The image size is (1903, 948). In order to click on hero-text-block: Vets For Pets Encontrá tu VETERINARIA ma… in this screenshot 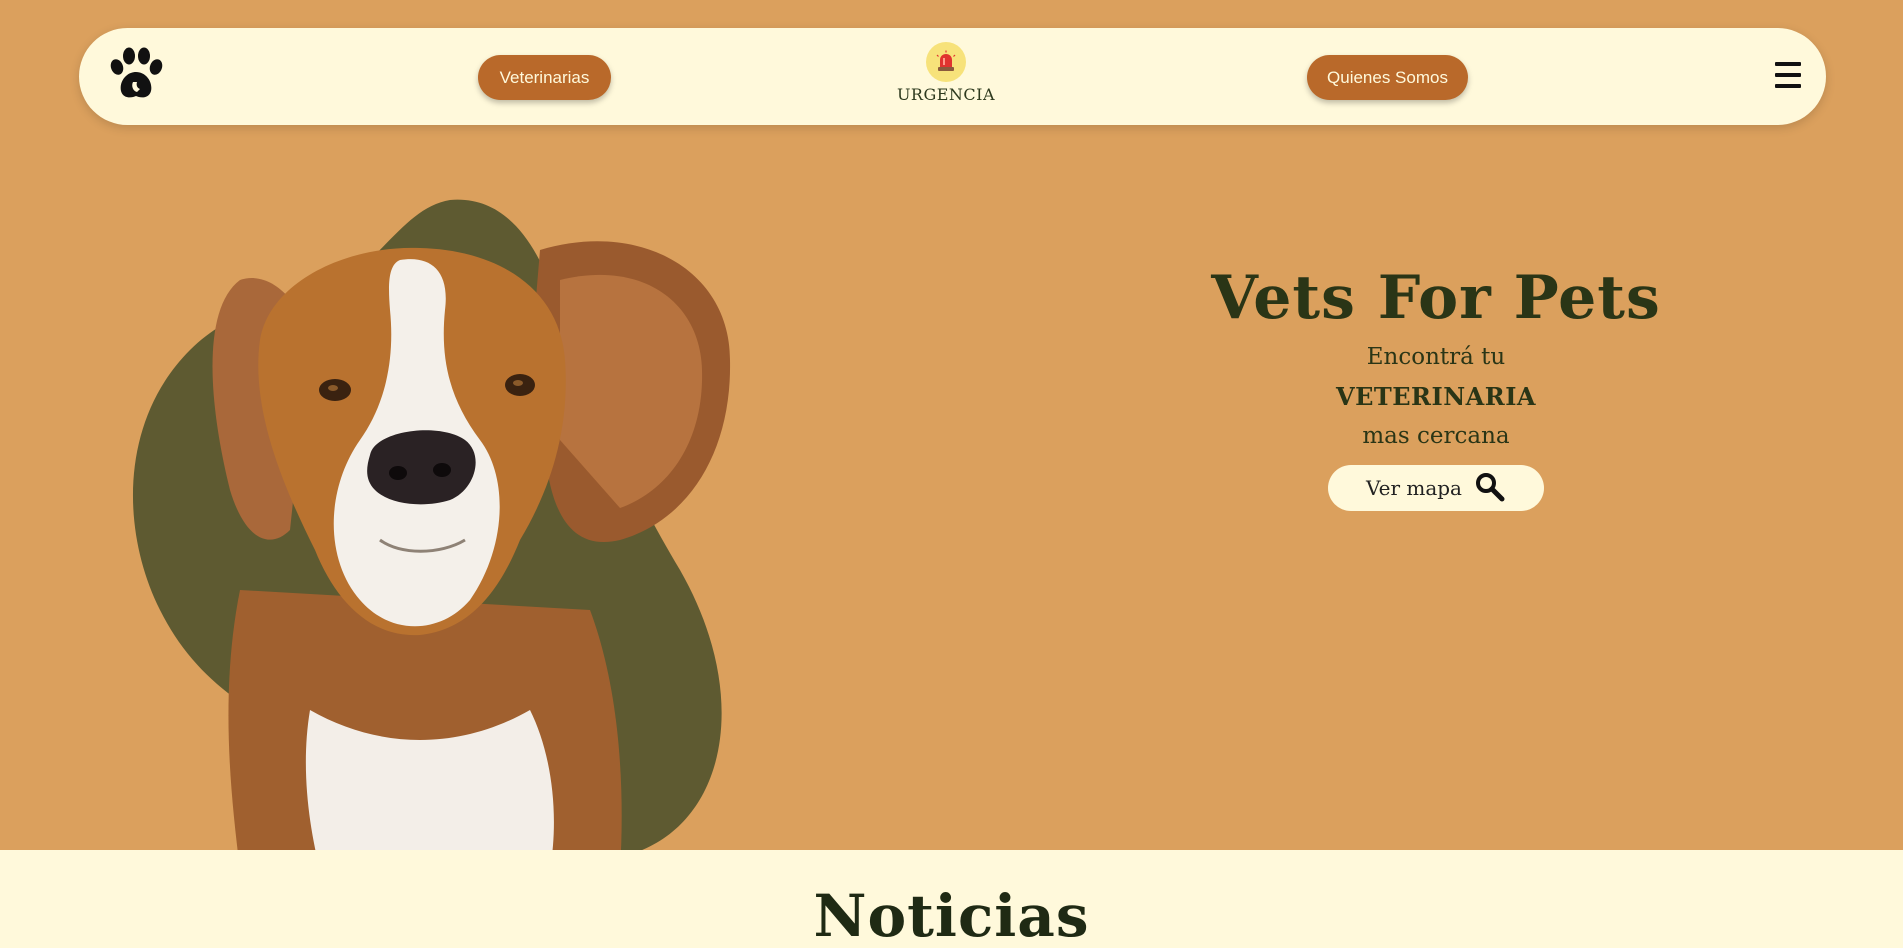, I will do `click(1436, 386)`.